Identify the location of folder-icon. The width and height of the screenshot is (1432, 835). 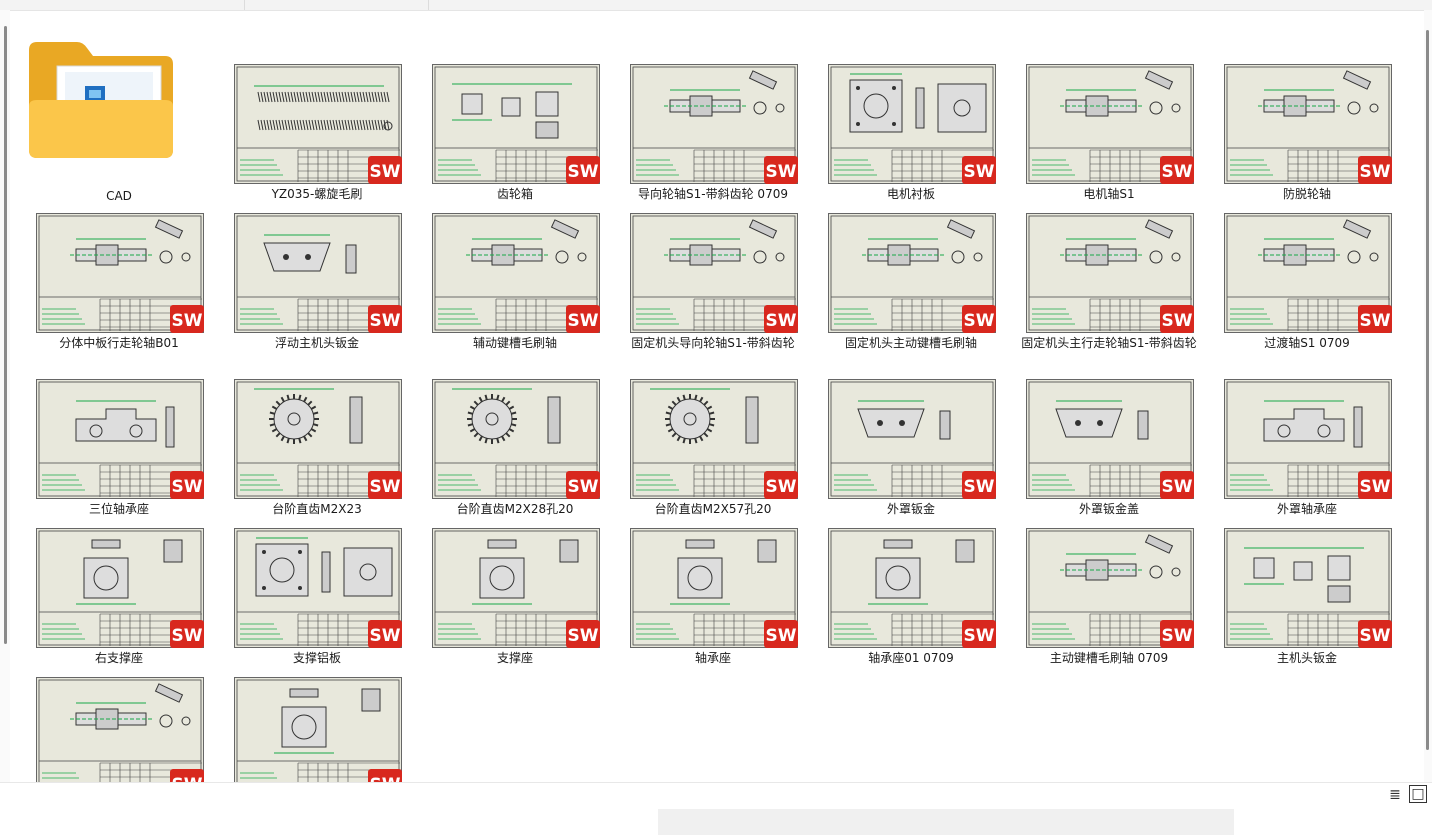
(101, 100).